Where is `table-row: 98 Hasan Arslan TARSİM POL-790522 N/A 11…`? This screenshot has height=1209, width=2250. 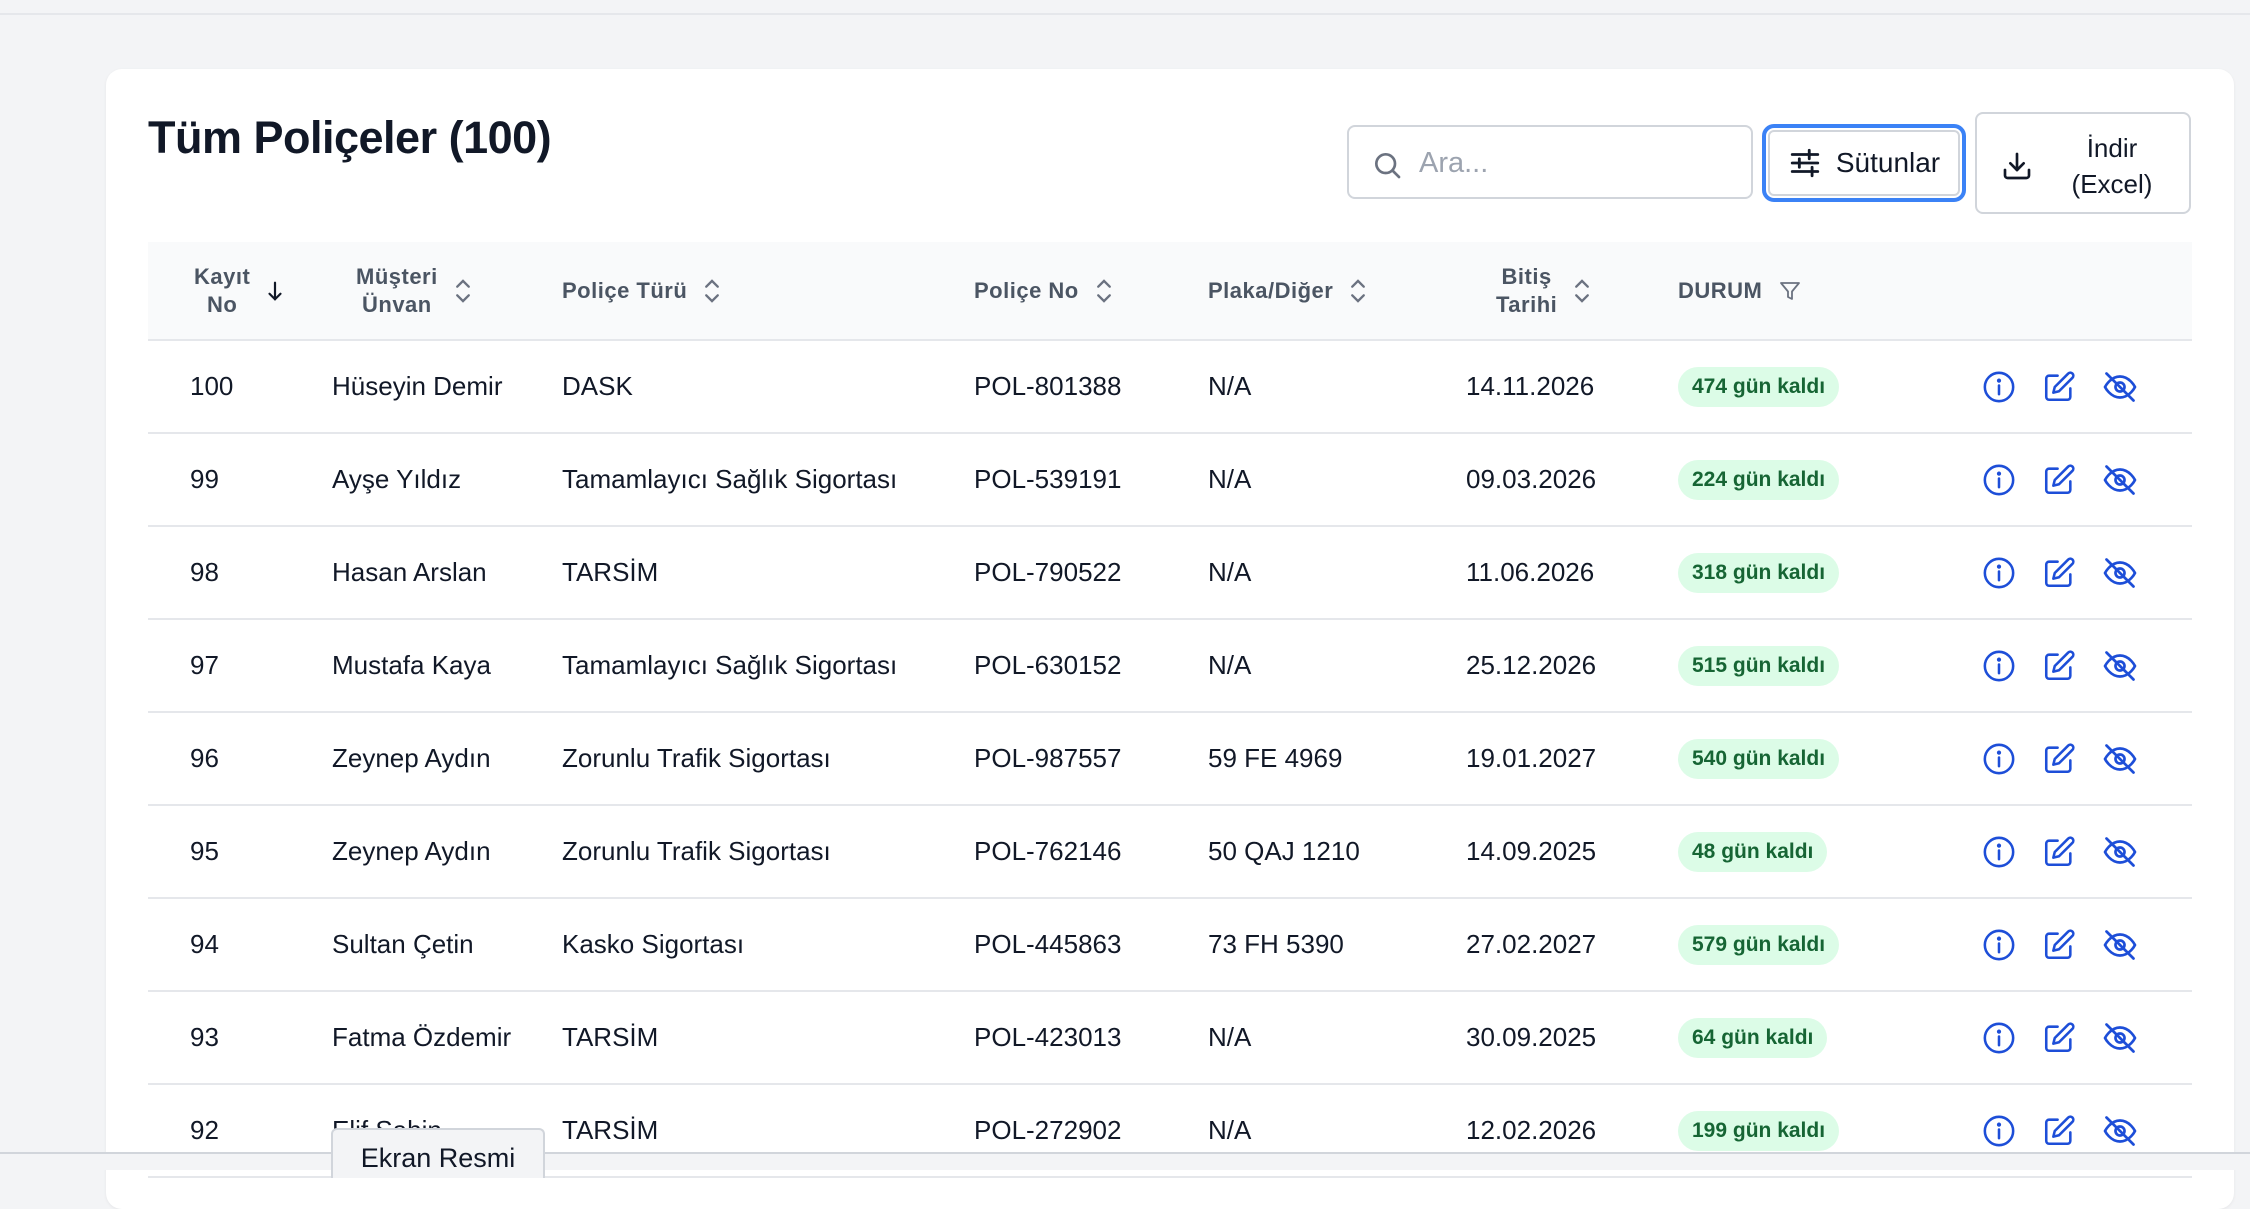
table-row: 98 Hasan Arslan TARSİM POL-790522 N/A 11… is located at coordinates (1170, 572).